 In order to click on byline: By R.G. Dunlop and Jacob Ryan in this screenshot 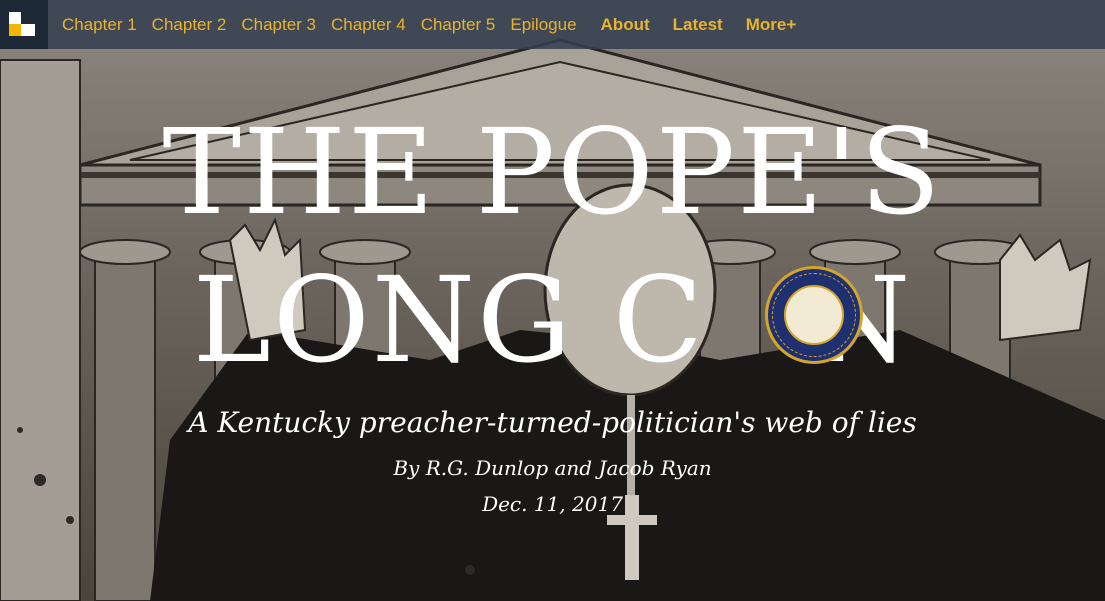, I will do `click(552, 468)`.